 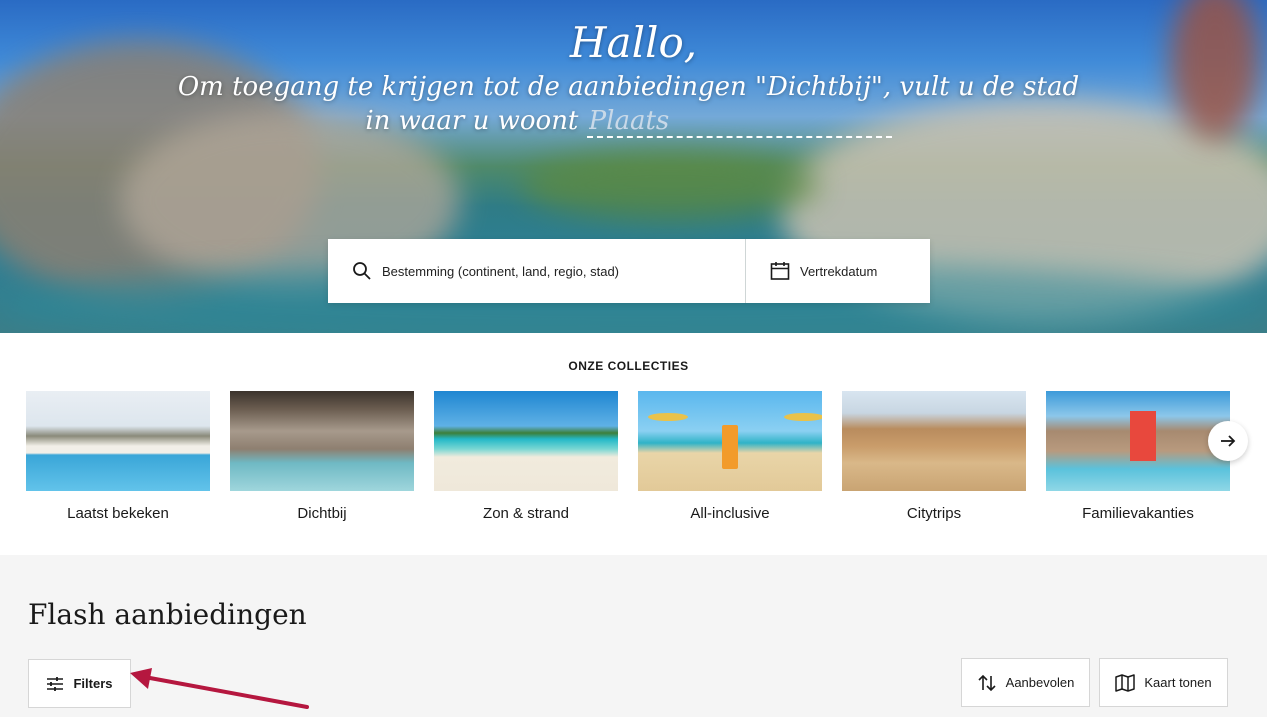 What do you see at coordinates (633, 42) in the screenshot?
I see `hero-greeting: Hallo,` at bounding box center [633, 42].